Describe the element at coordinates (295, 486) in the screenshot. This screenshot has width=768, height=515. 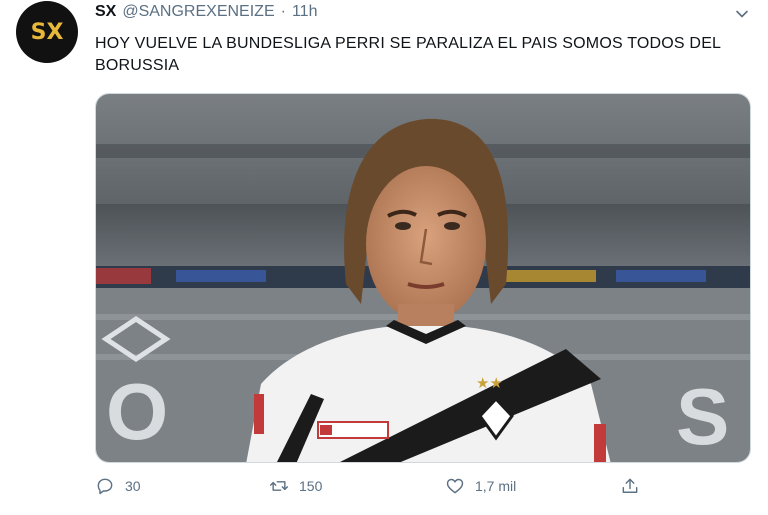
I see `retweet-action: 150` at that location.